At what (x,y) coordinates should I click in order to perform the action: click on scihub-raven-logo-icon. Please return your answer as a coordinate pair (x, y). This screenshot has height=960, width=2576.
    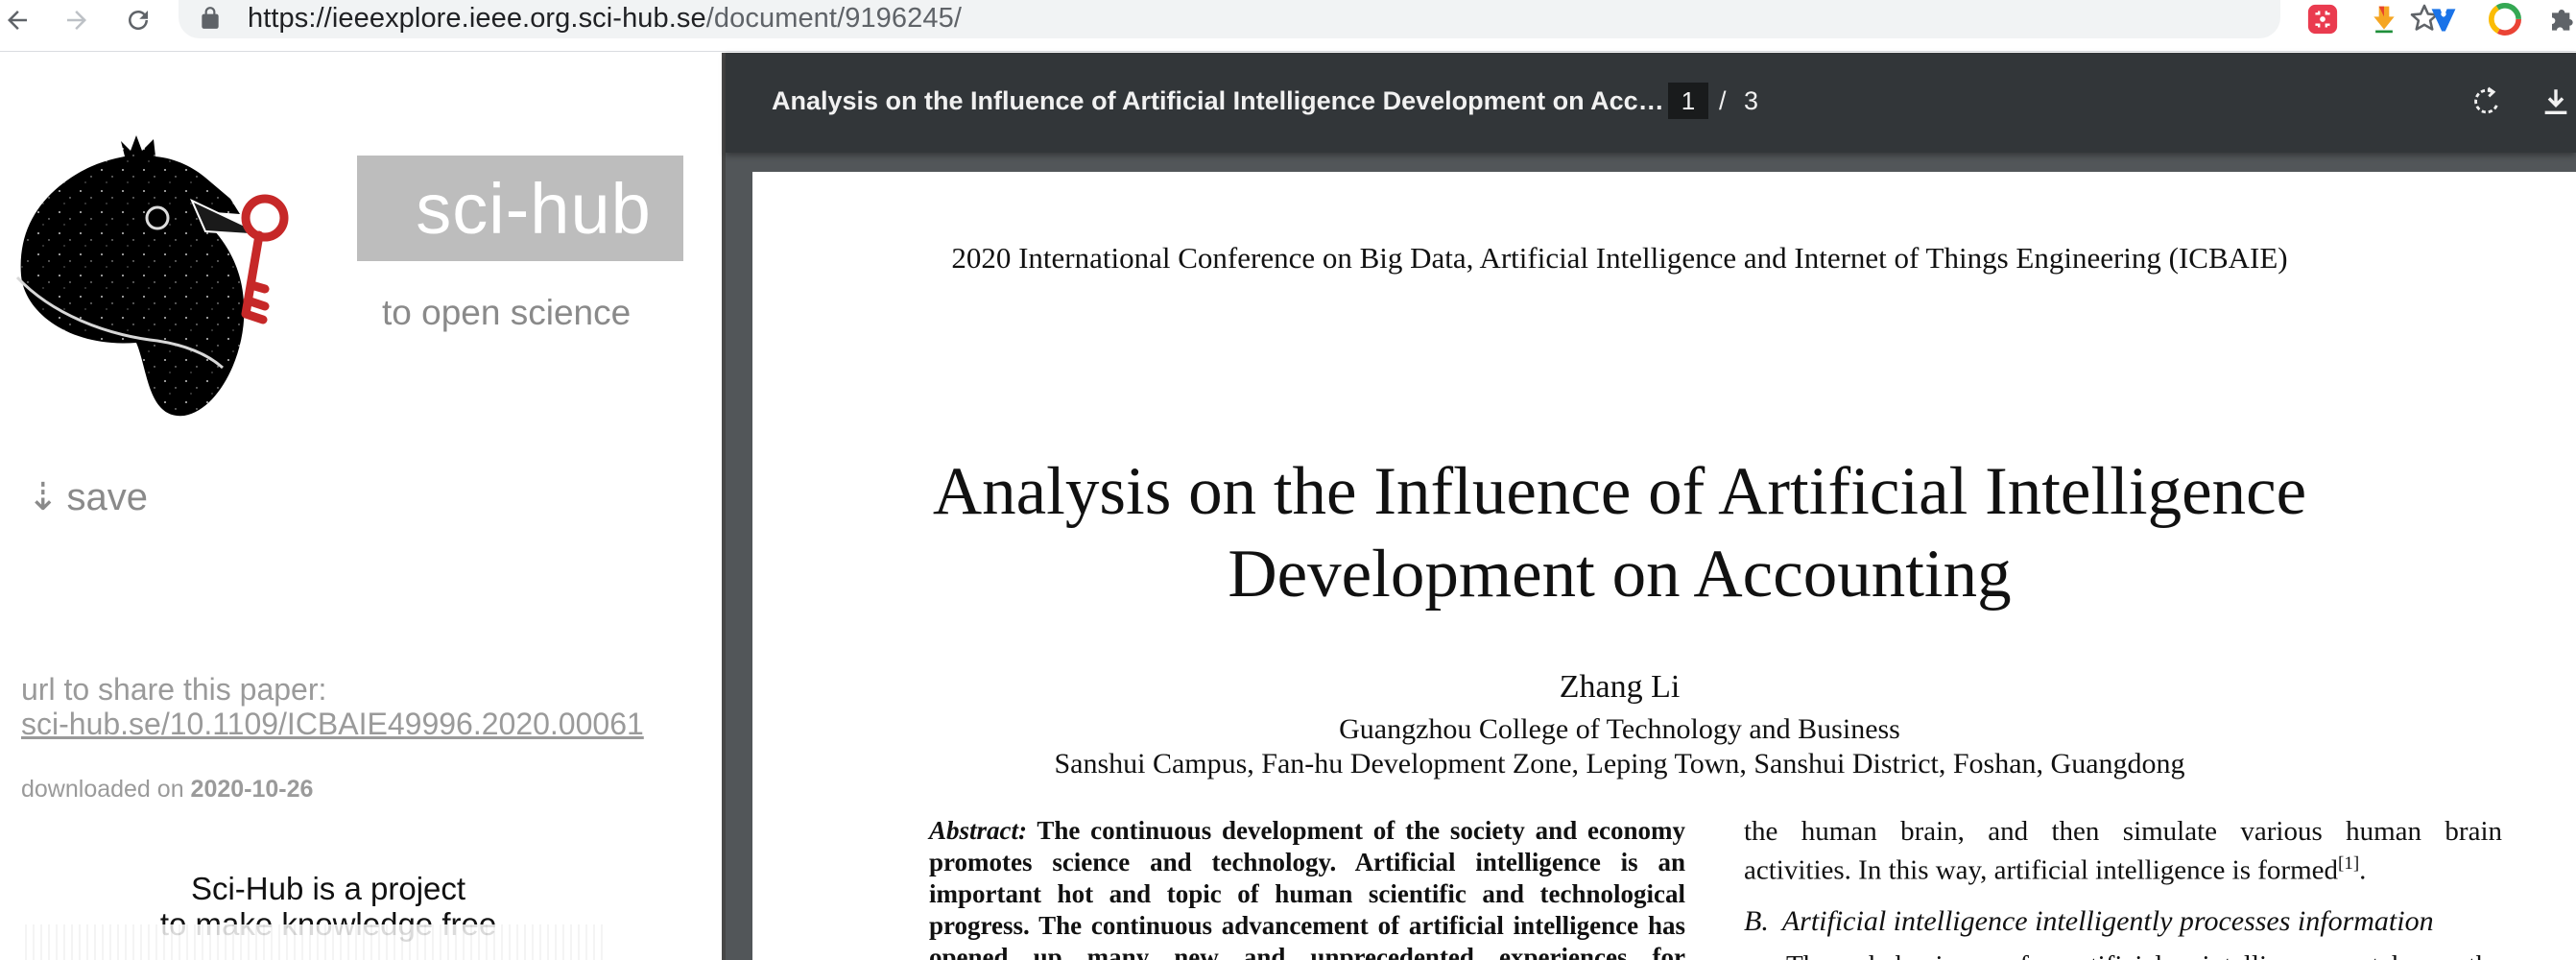
    Looking at the image, I should click on (160, 271).